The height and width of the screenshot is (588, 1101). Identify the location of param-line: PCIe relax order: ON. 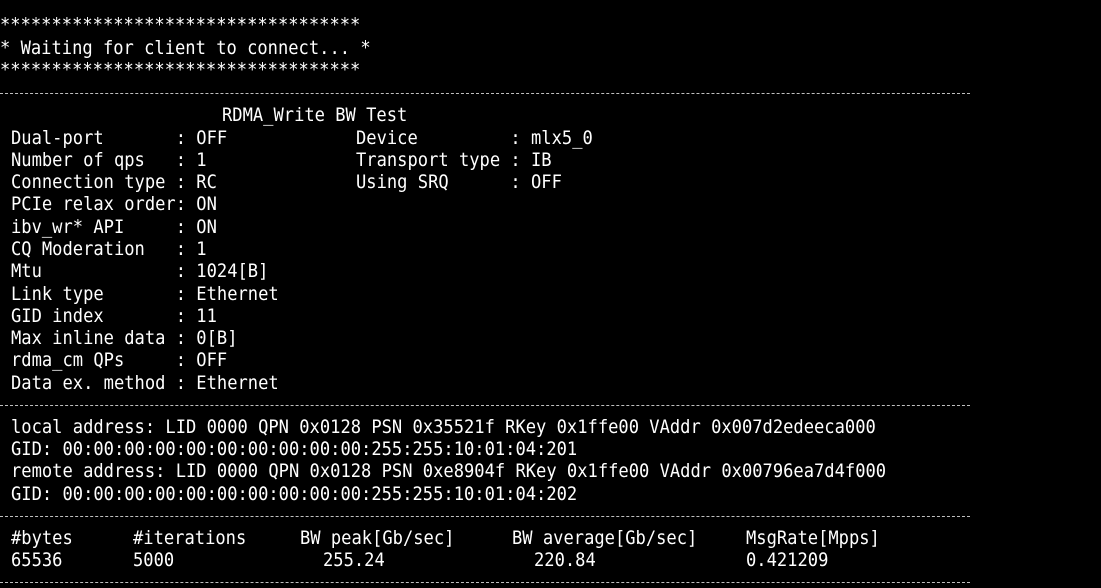
(114, 204).